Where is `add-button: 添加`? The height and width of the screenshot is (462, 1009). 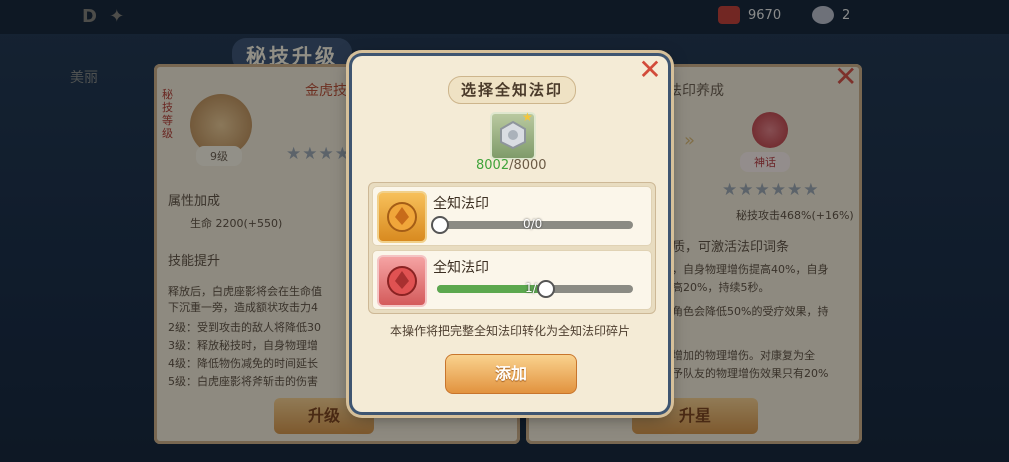 add-button: 添加 is located at coordinates (511, 374).